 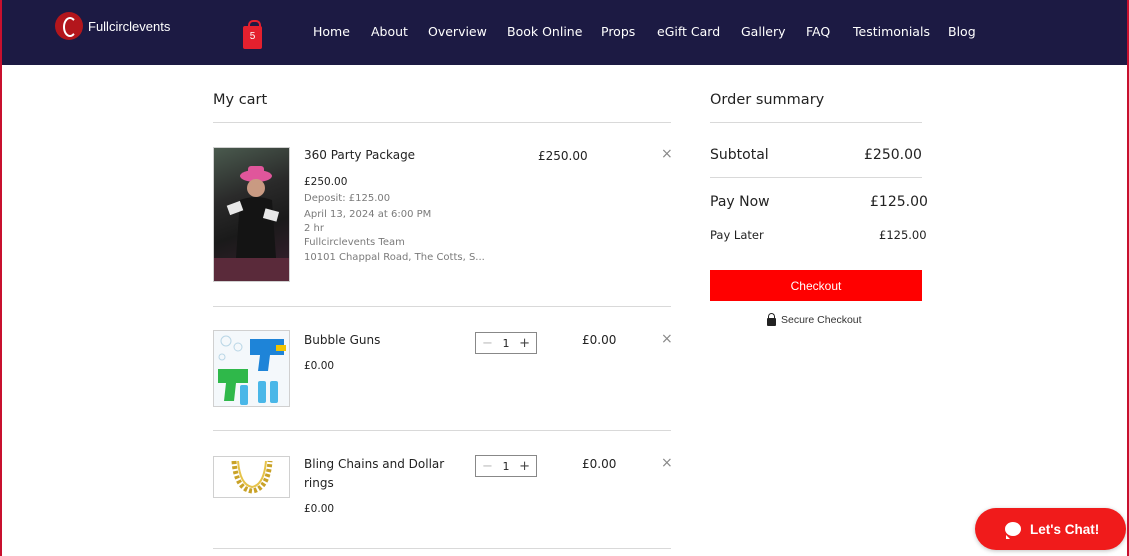 I want to click on party-photo, so click(x=251, y=223).